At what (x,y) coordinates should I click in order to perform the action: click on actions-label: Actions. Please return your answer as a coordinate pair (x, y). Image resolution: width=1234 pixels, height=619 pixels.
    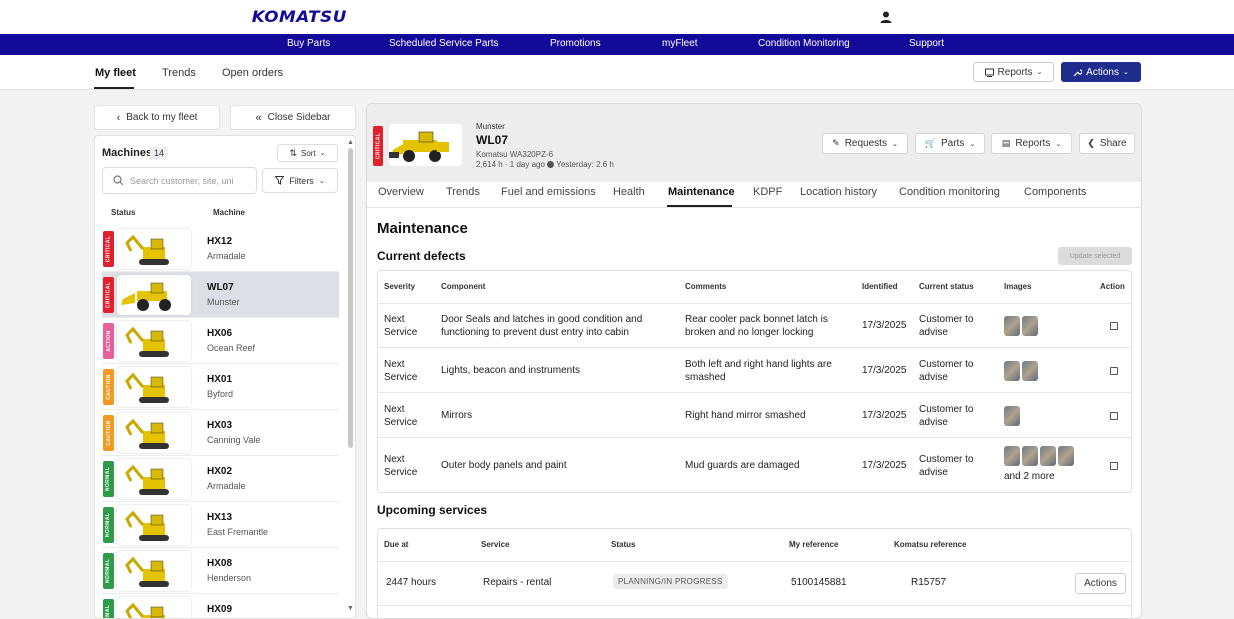
    Looking at the image, I should click on (1102, 72).